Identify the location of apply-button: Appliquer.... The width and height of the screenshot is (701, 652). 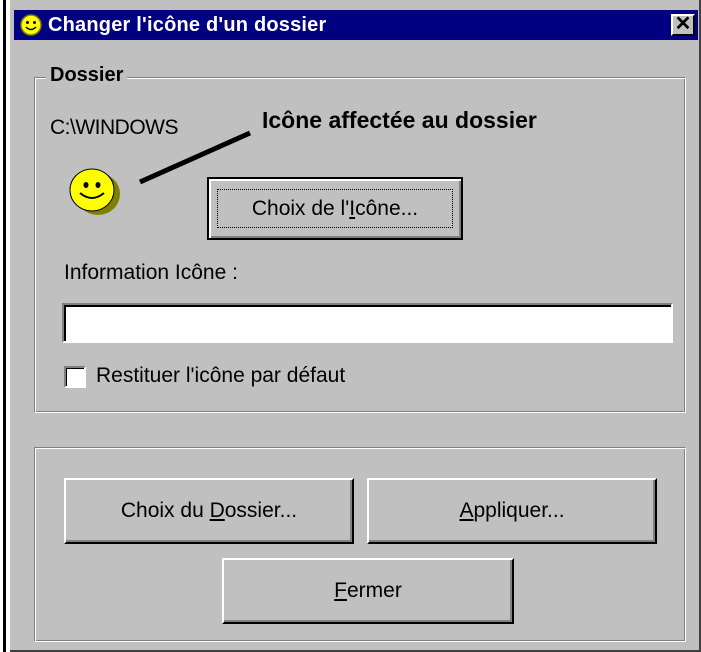
(512, 511).